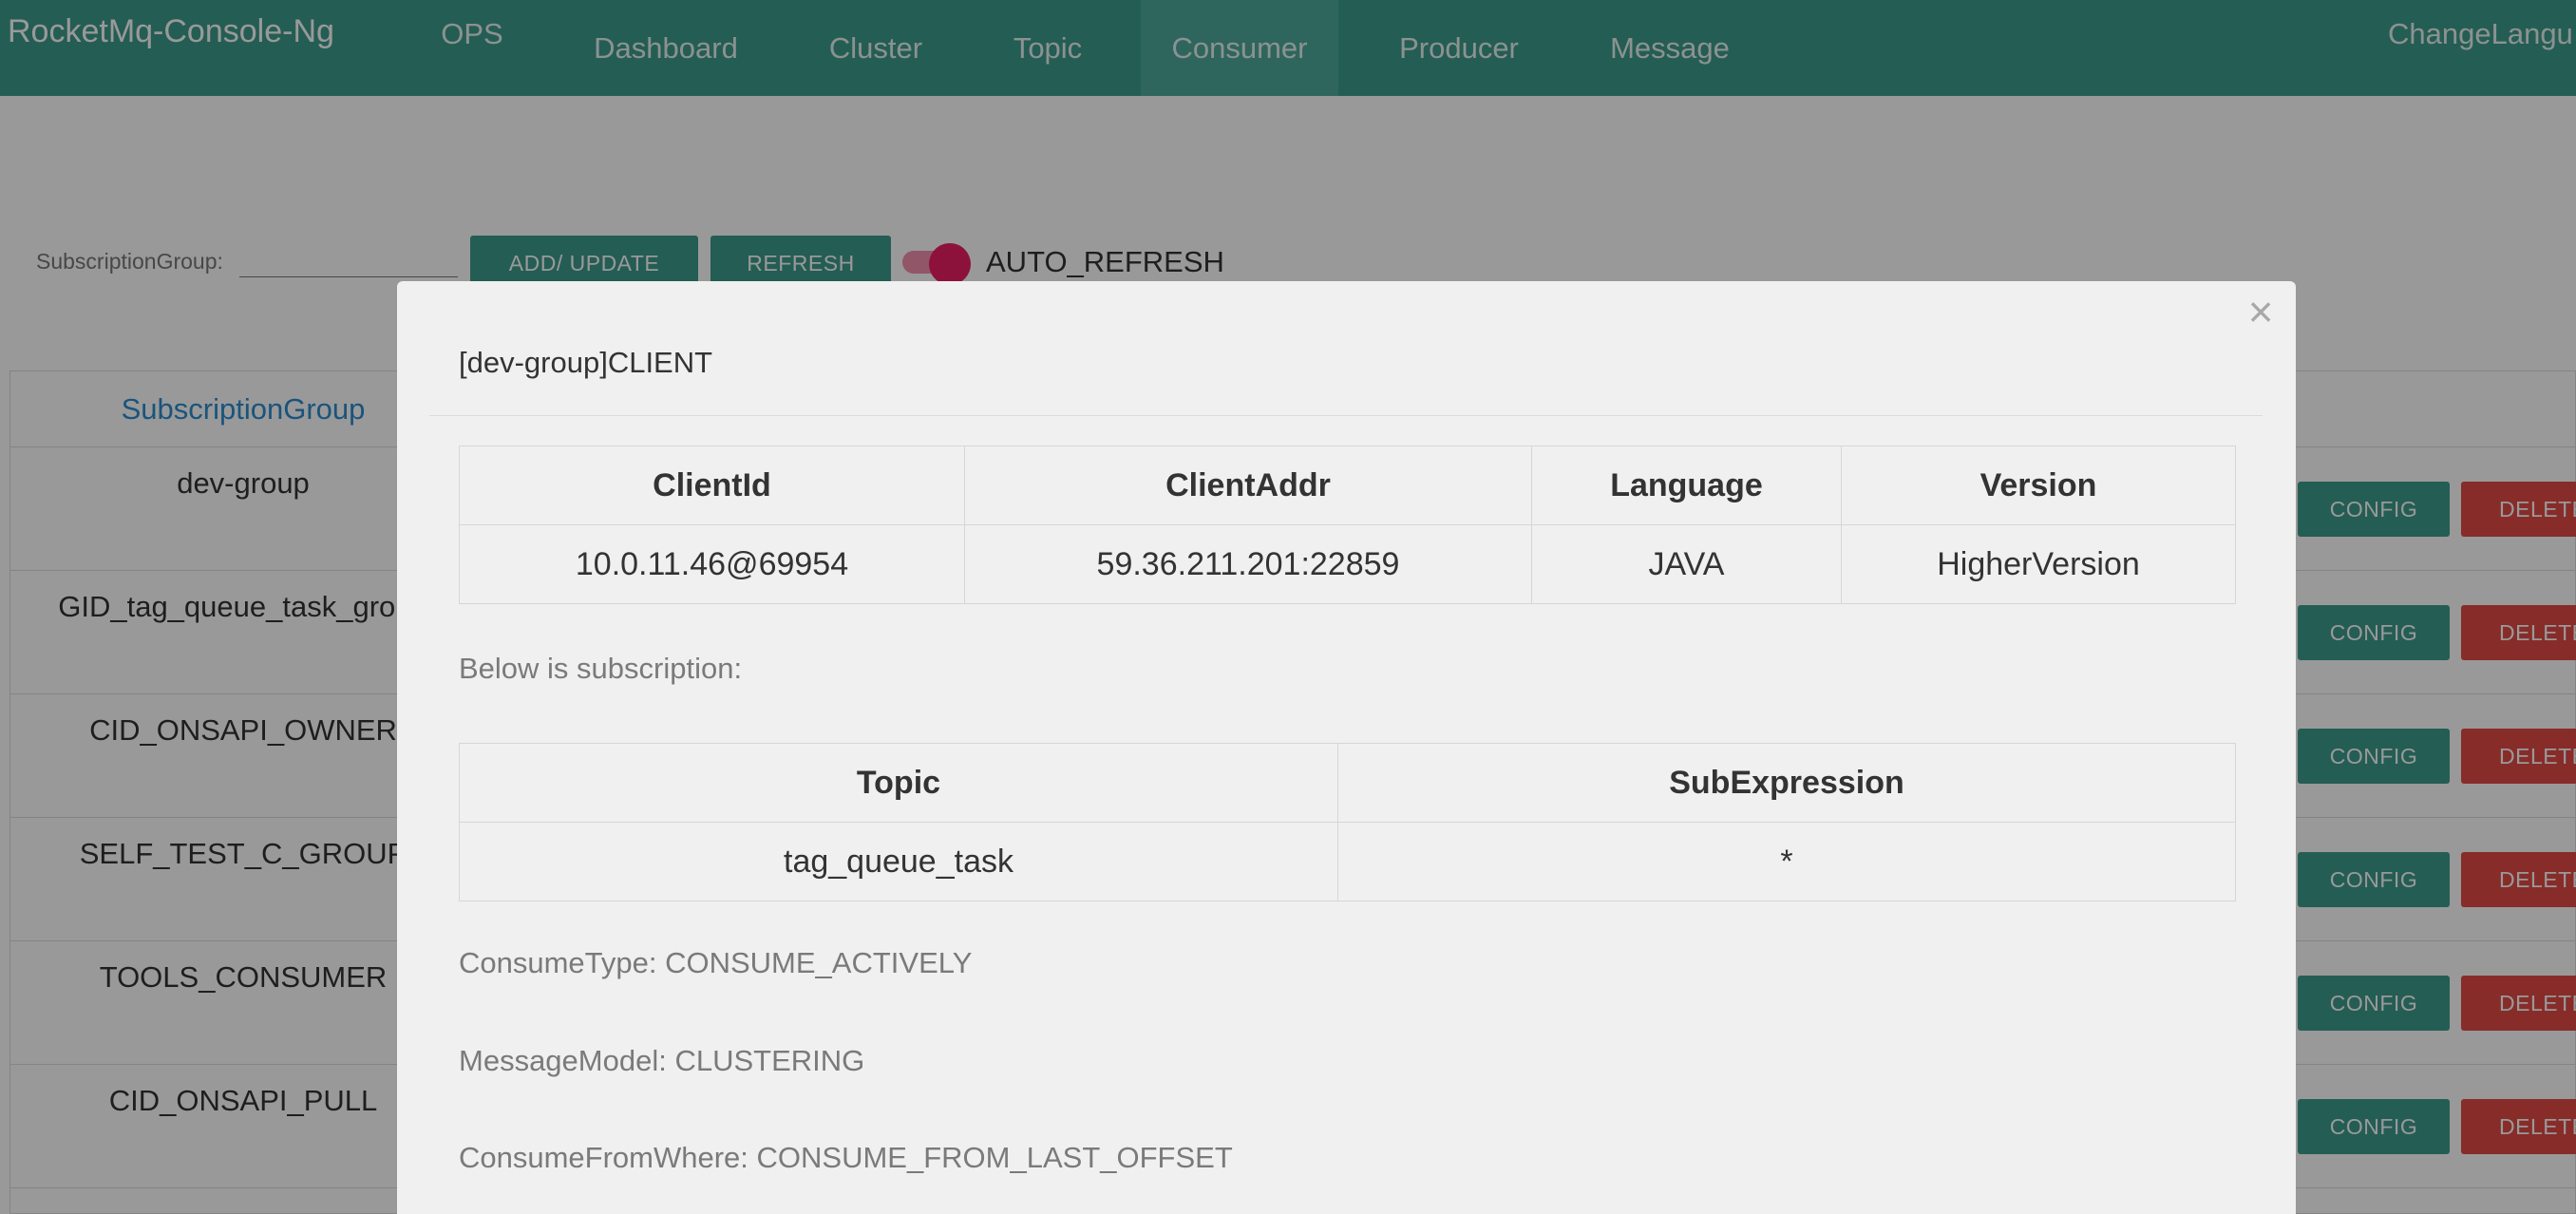 The image size is (2576, 1214). I want to click on client-table-header: ClientId ClientAddr Language Version, so click(1347, 486).